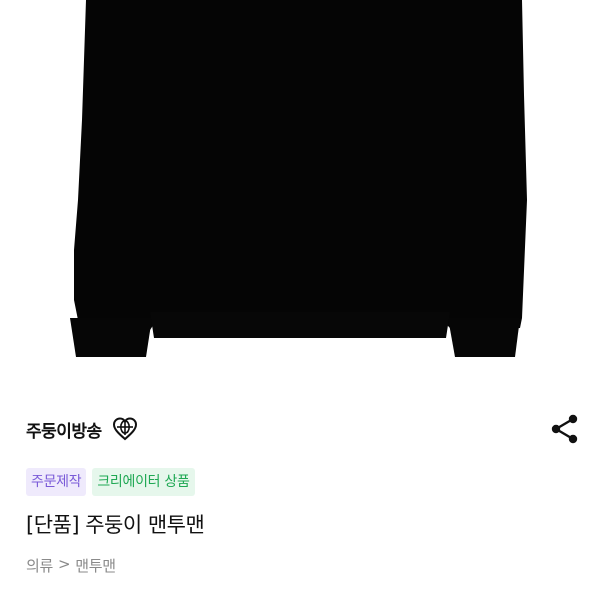  What do you see at coordinates (111, 337) in the screenshot?
I see `sweatshirt-left-cuff` at bounding box center [111, 337].